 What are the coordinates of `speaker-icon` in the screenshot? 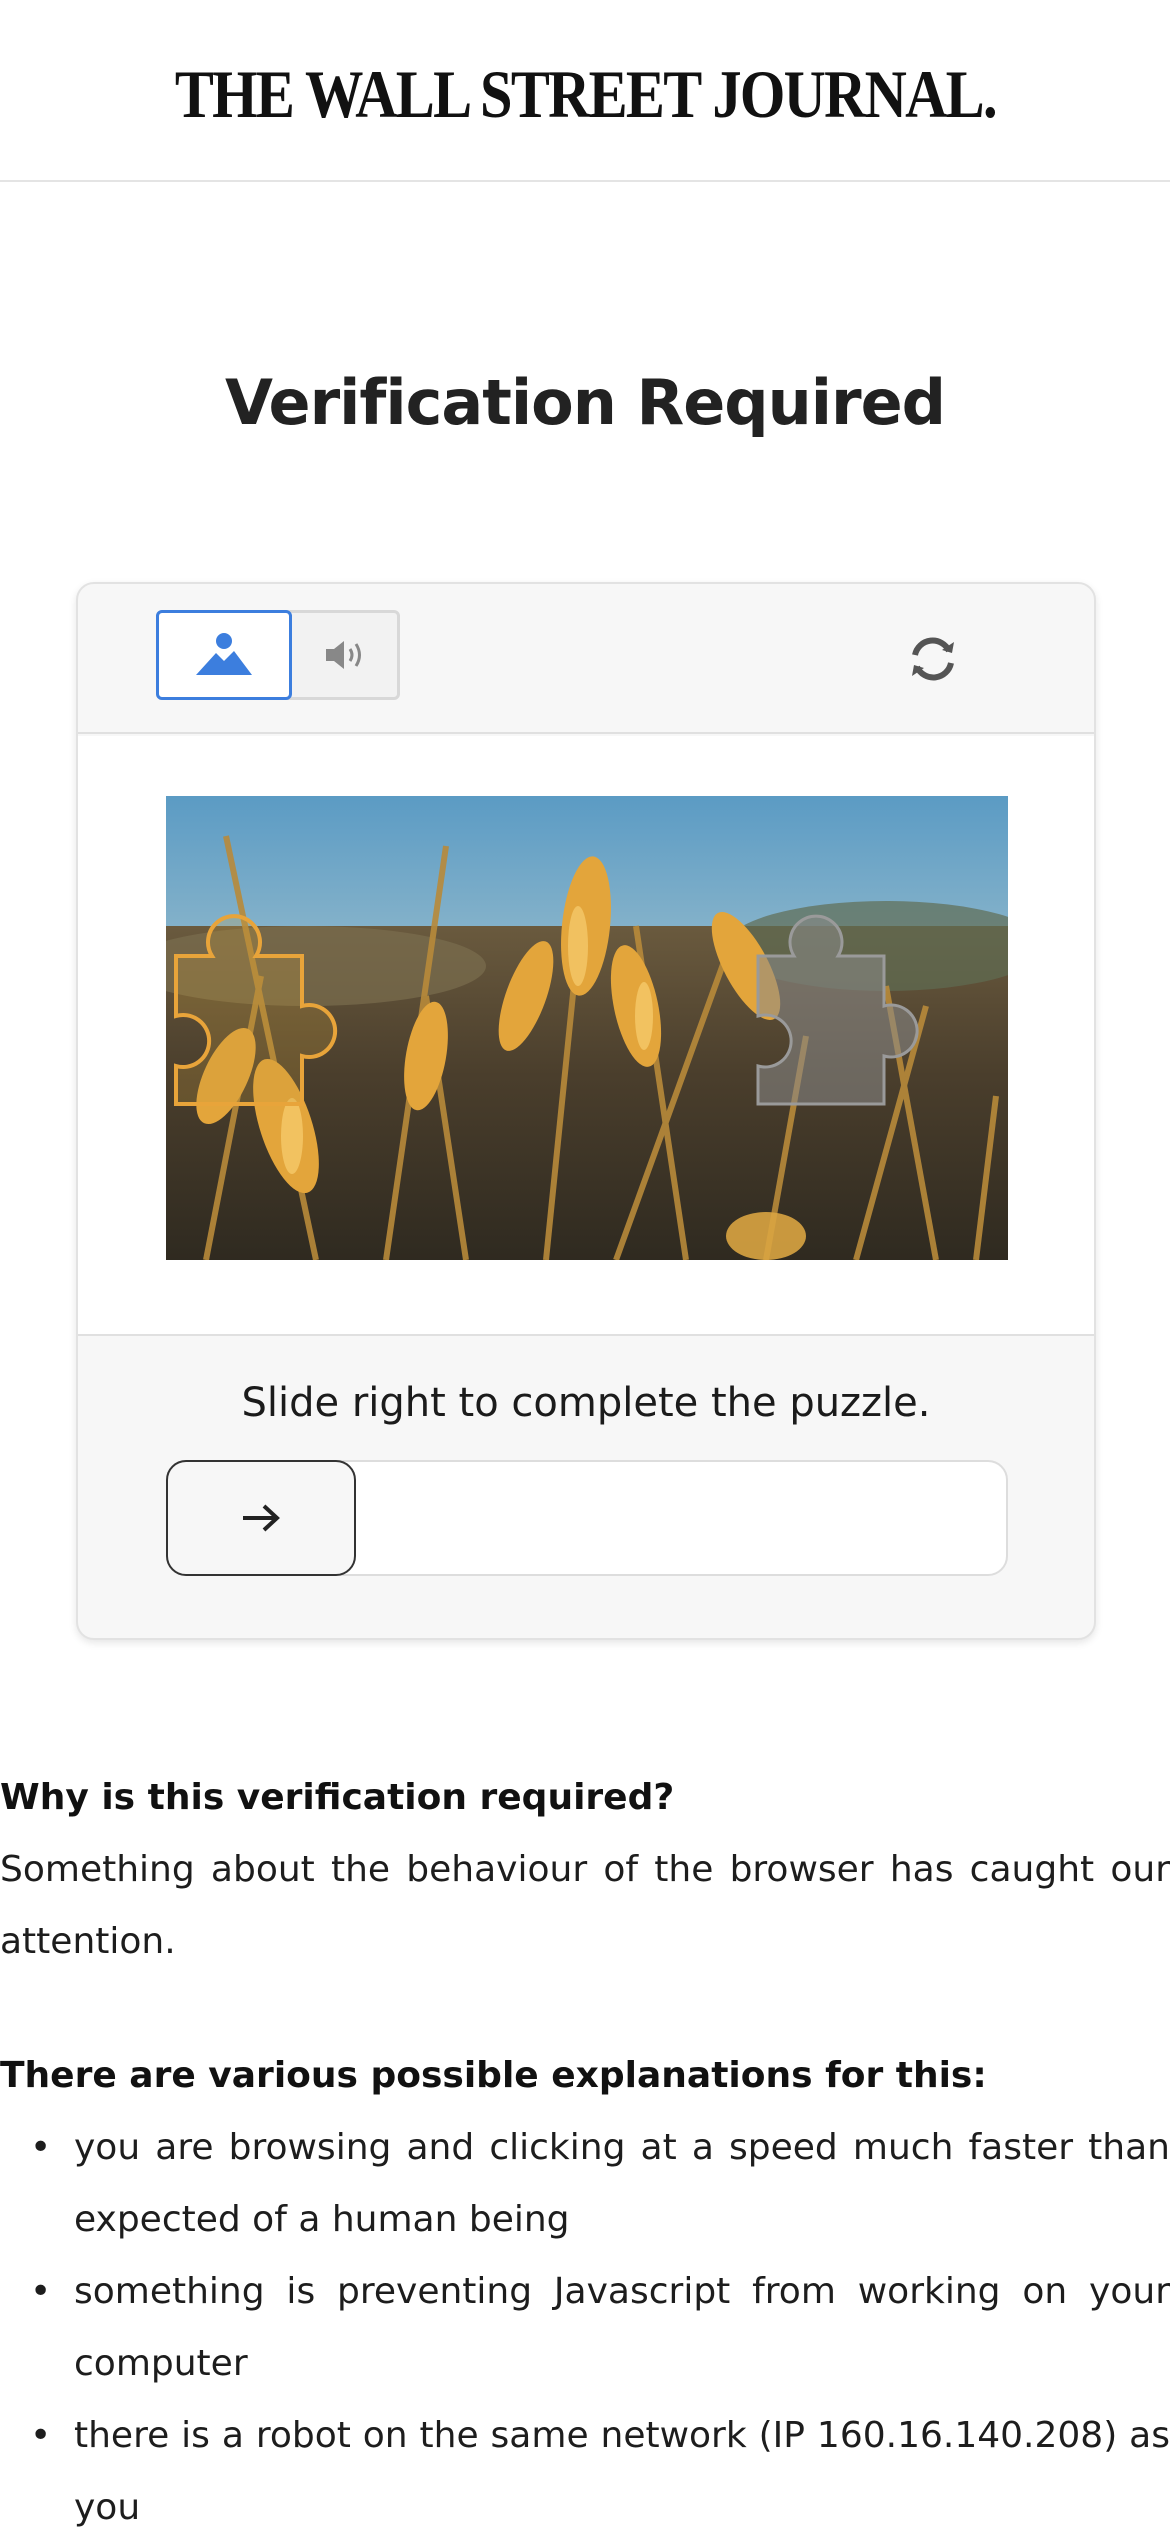 It's located at (343, 655).